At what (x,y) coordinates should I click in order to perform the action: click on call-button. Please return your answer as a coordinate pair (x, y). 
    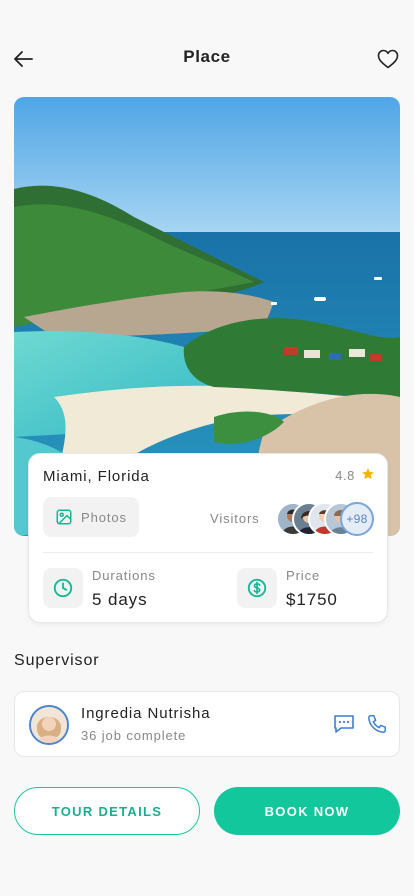
    Looking at the image, I should click on (377, 724).